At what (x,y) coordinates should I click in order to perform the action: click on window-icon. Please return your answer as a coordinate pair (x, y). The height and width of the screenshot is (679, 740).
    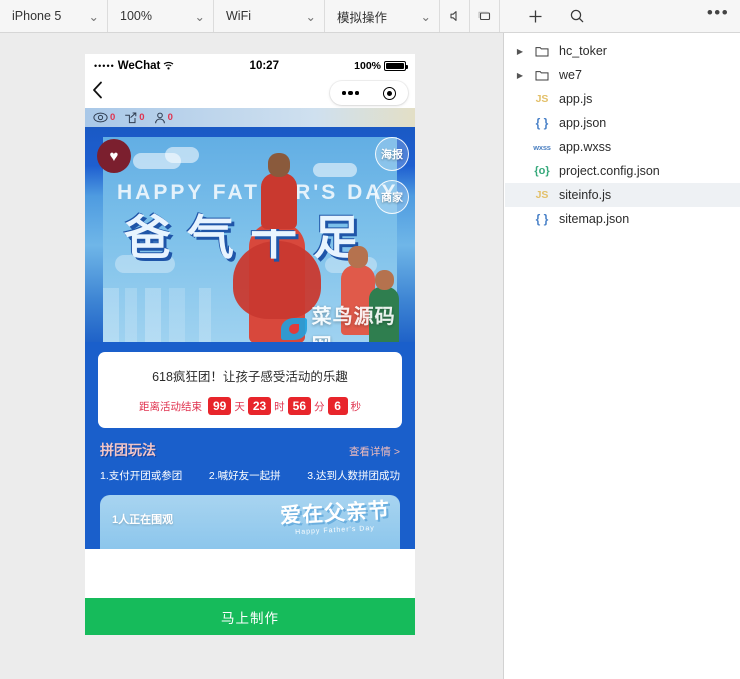
    Looking at the image, I should click on (484, 16).